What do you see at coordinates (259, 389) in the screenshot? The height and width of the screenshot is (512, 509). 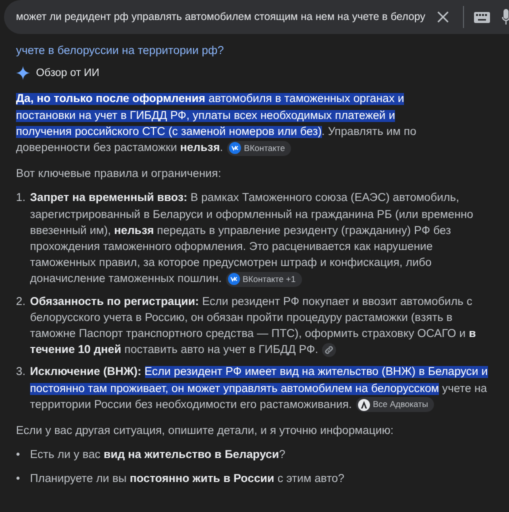 I see `list-item-text: Исключение (ВНЖ): Если резидент РФ имеет вид на жительство (ВНЖ) в Беларуси и постоянно там проживает, он может управлять автомобилем на белорусском учете на территории России без необходимости его растаможивания. Все Адвокаты` at bounding box center [259, 389].